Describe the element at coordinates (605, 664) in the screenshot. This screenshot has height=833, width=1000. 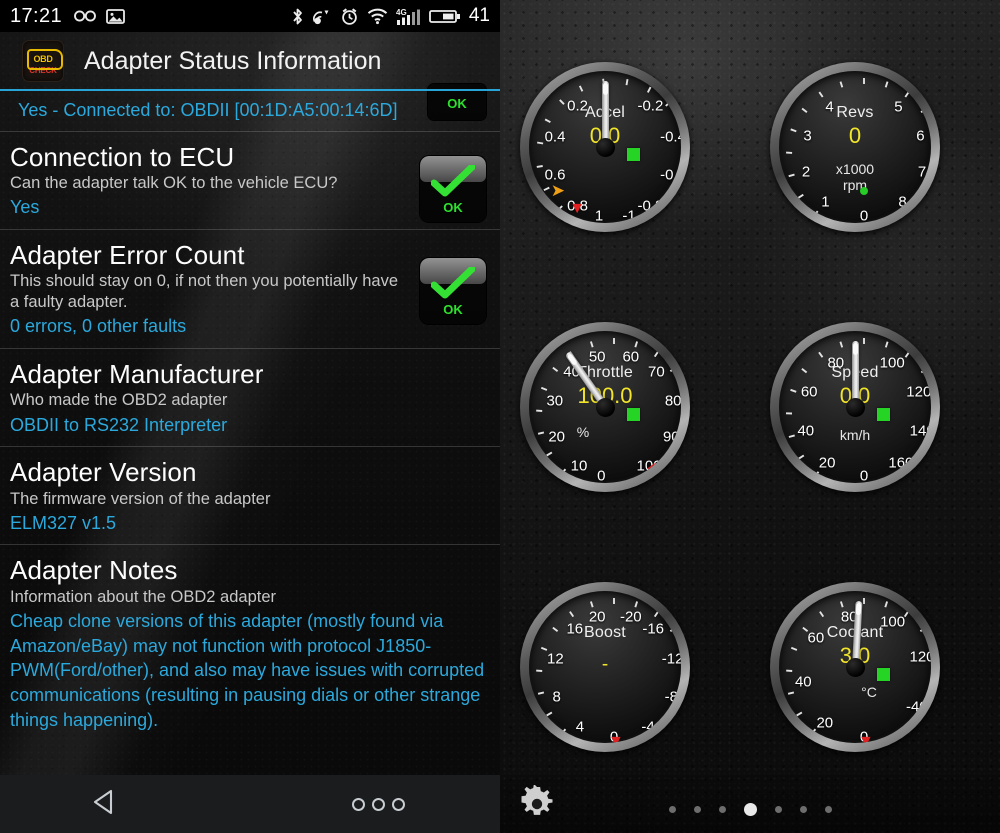
I see `gauge-value: -` at that location.